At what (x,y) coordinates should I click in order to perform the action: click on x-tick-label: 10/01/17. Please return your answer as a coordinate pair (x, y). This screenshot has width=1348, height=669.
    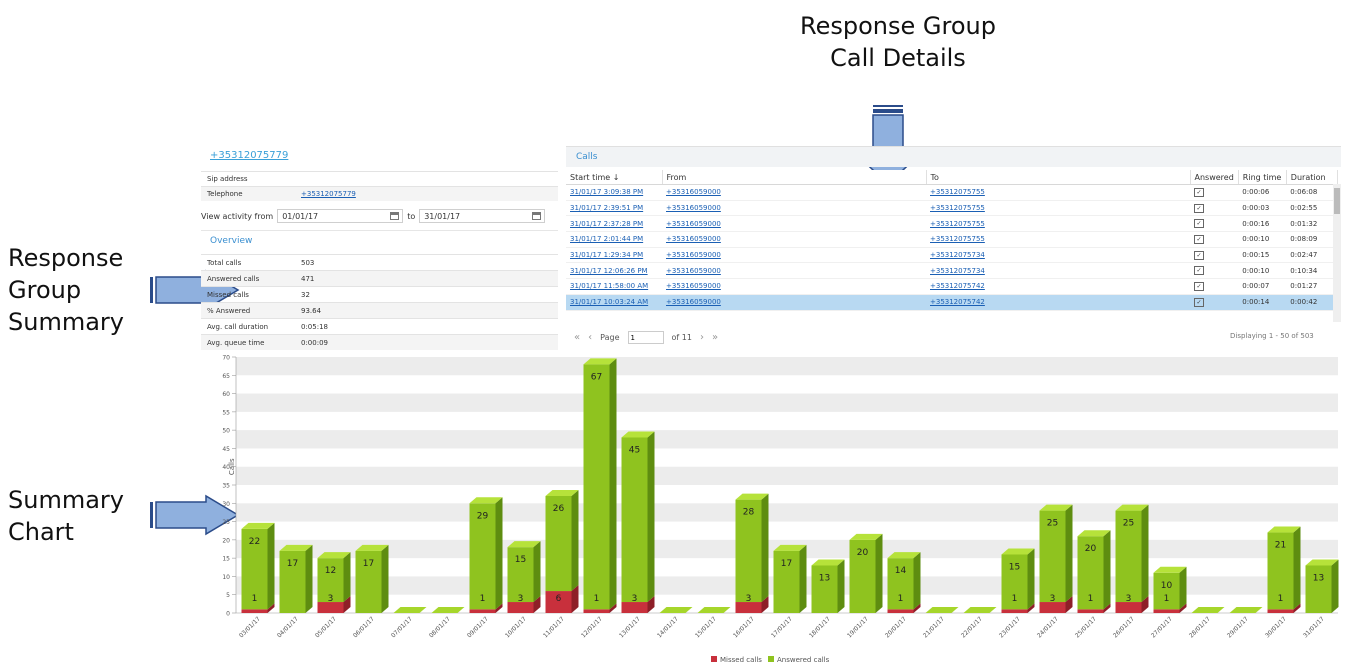
    Looking at the image, I should click on (516, 627).